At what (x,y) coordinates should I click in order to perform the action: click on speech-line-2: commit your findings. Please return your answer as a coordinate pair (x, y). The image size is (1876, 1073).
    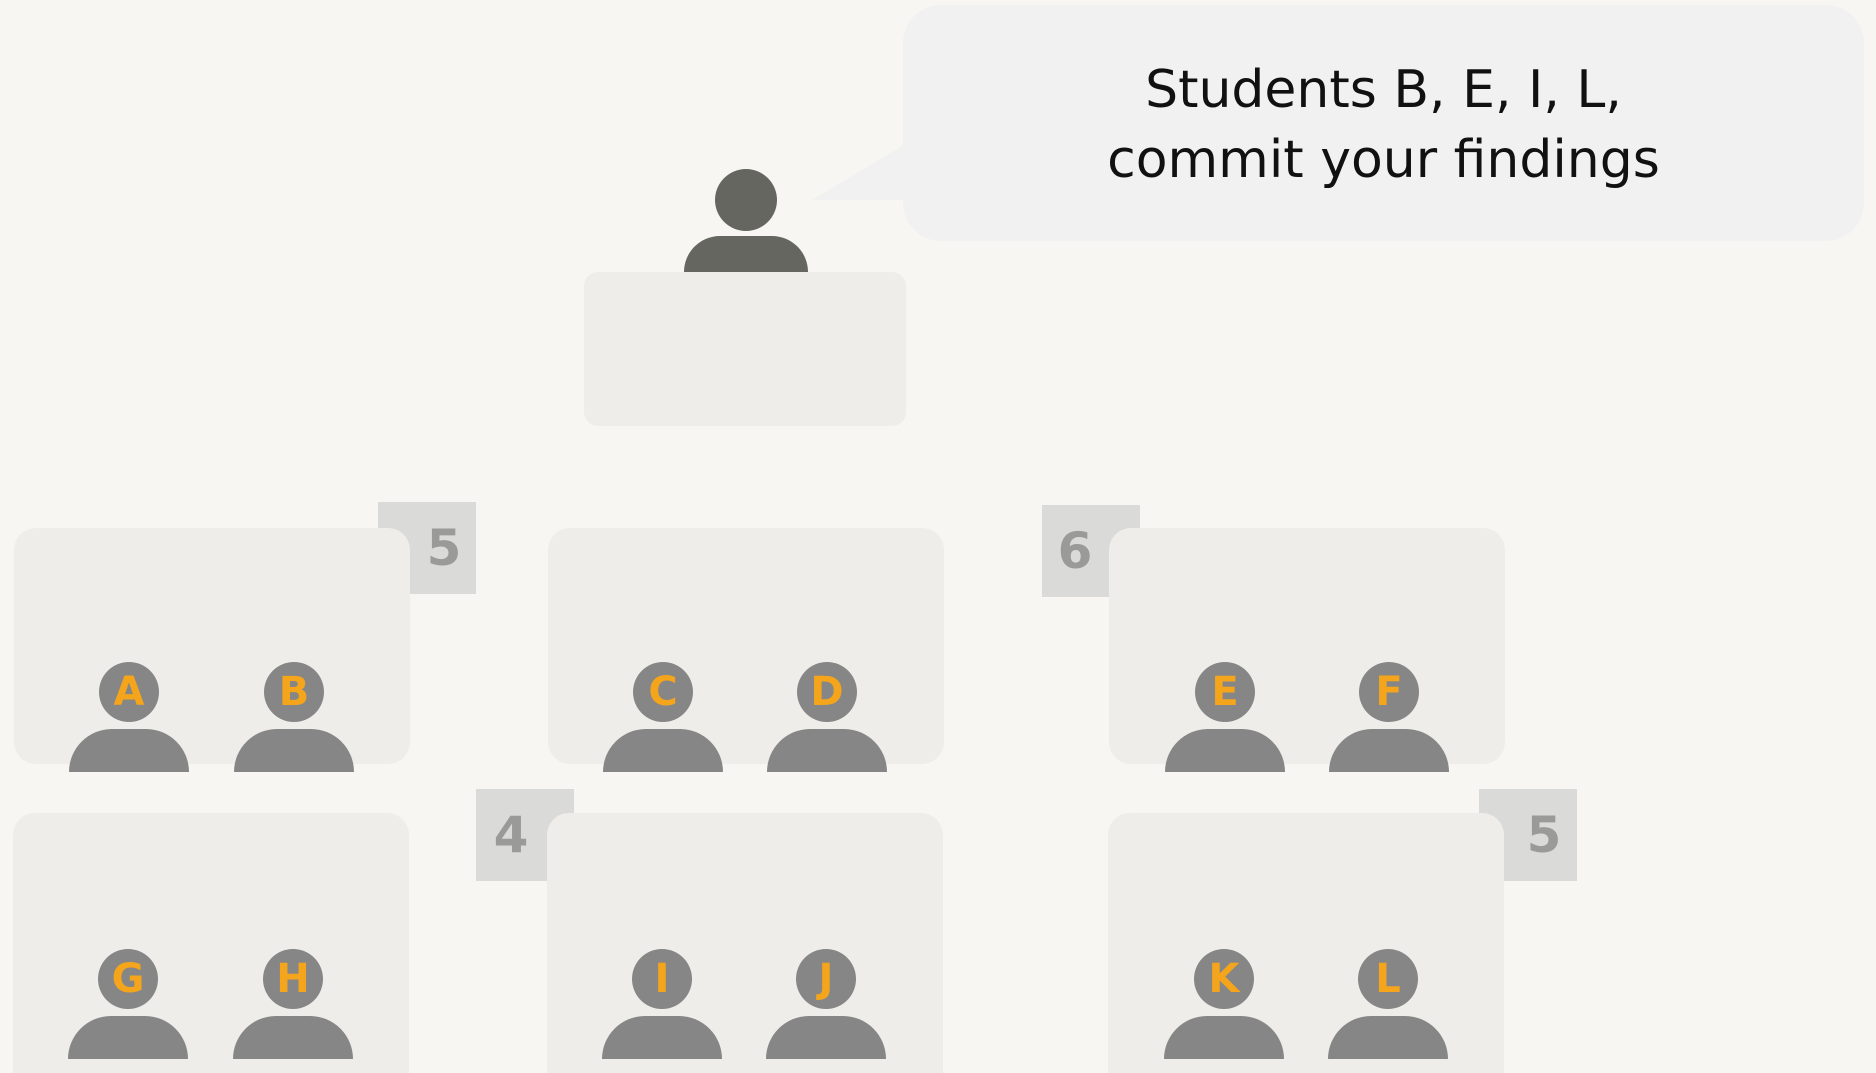
    Looking at the image, I should click on (1383, 160).